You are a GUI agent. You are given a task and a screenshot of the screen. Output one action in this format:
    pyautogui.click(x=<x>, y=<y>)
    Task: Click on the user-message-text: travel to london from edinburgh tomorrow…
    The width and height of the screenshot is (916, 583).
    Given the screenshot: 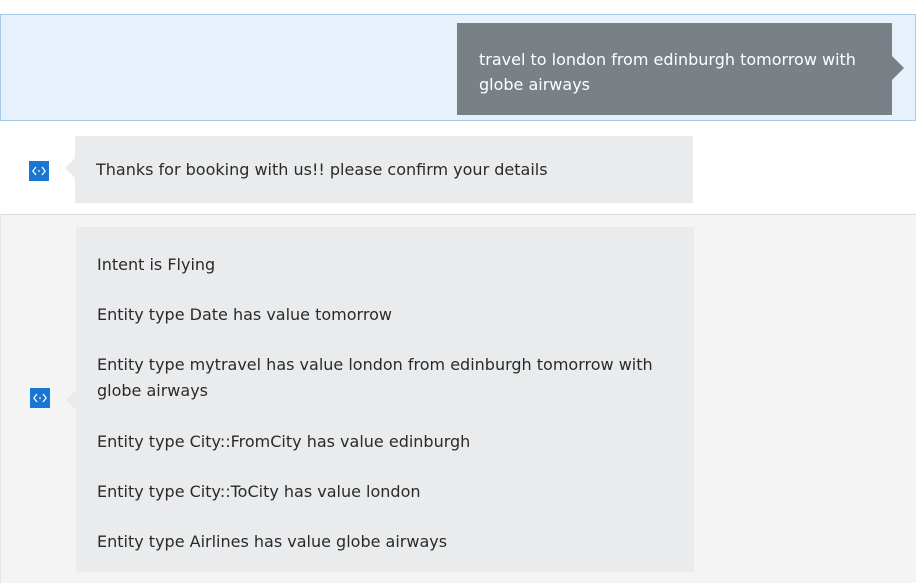 What is the action you would take?
    pyautogui.click(x=667, y=72)
    